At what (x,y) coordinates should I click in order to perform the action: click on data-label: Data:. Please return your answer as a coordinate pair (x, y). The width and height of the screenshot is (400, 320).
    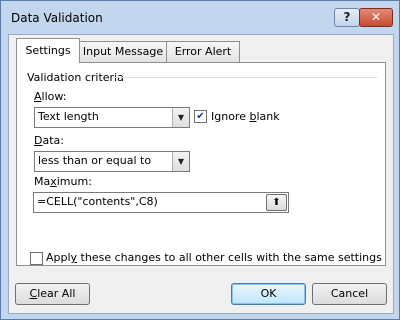
    Looking at the image, I should click on (49, 140).